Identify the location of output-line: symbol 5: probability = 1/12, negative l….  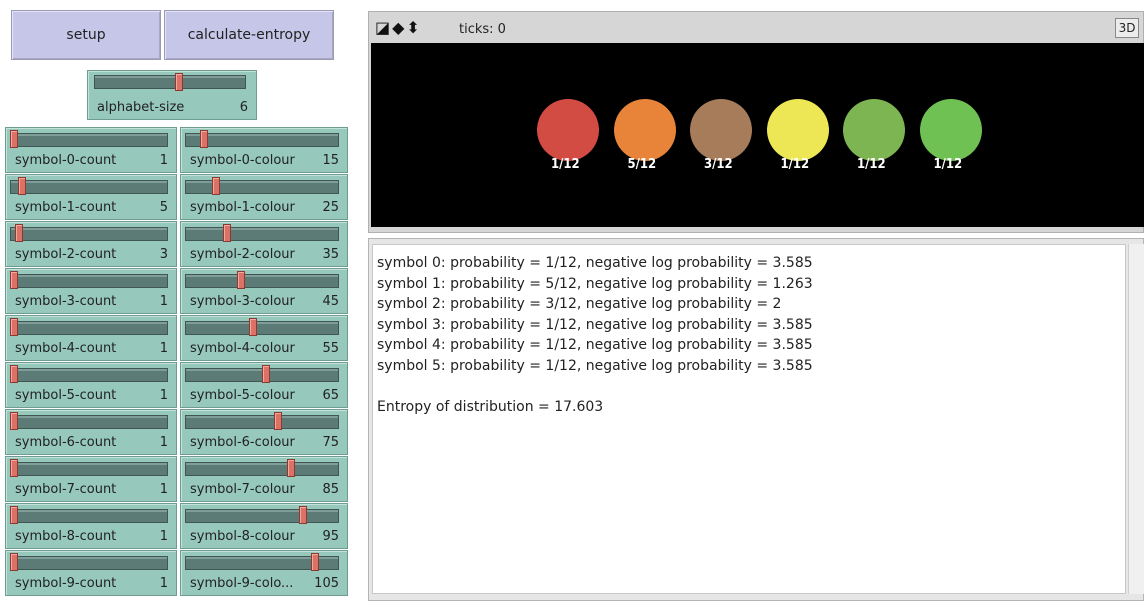
(595, 365).